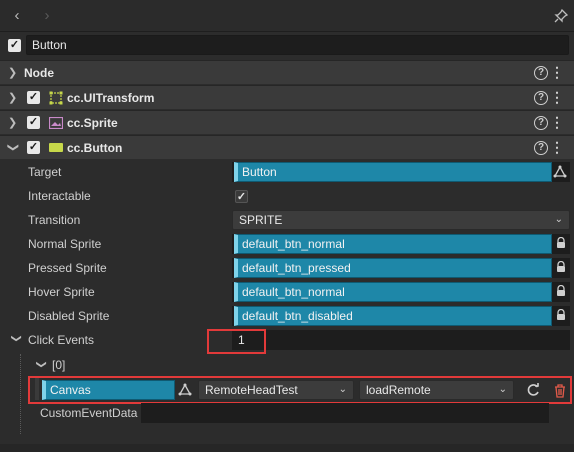 This screenshot has width=574, height=452. I want to click on section-button: ❯ ✓ cc.Button ? ⋮, so click(287, 147).